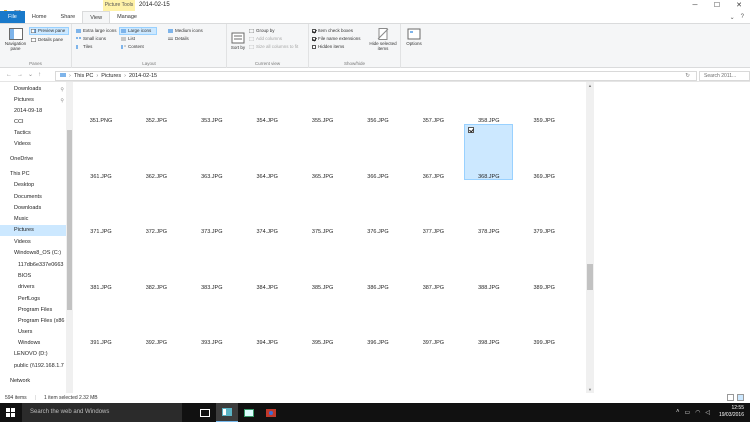 This screenshot has height=422, width=750. I want to click on new-folder-icon, so click(27, 9).